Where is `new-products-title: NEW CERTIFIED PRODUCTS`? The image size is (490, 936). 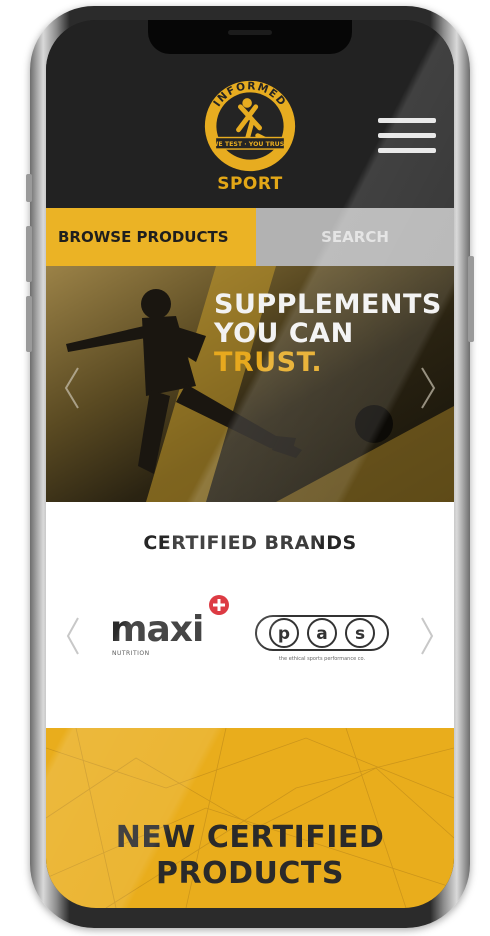 new-products-title: NEW CERTIFIED PRODUCTS is located at coordinates (250, 856).